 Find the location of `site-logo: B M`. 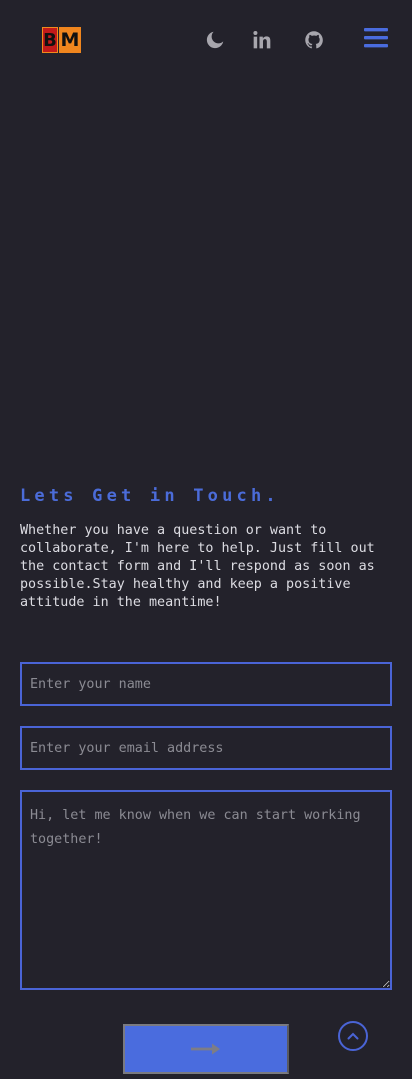

site-logo: B M is located at coordinates (62, 40).